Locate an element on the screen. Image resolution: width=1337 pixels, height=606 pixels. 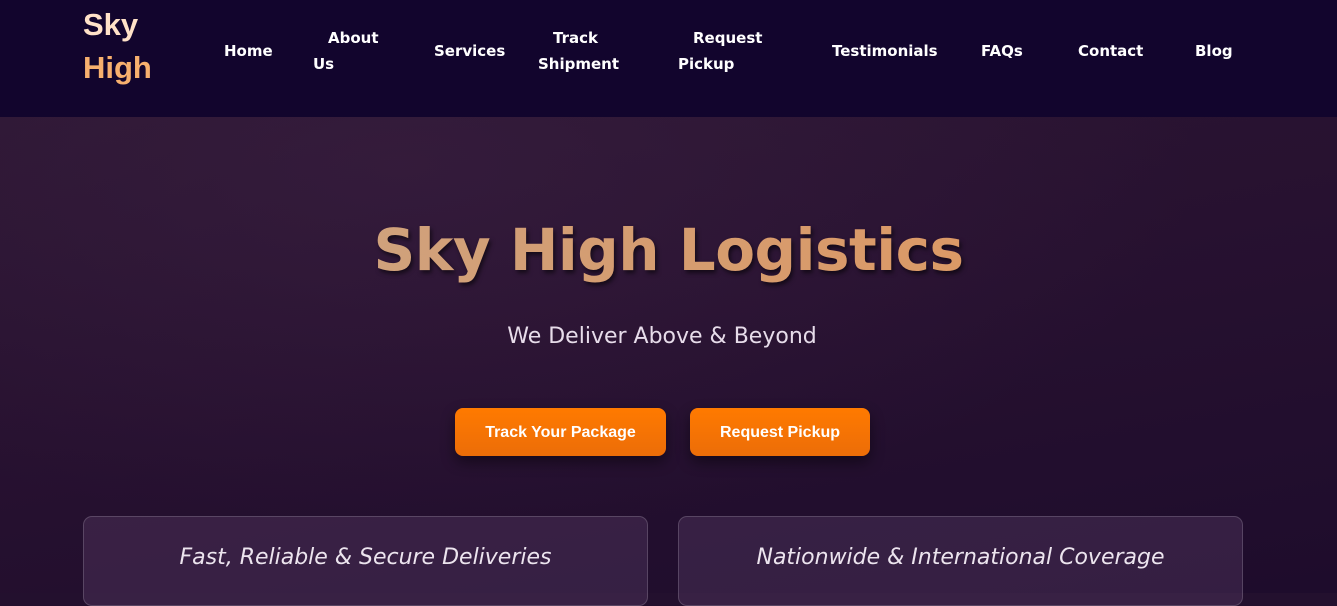
nav-link-testimonials: Testimonials is located at coordinates (885, 51).